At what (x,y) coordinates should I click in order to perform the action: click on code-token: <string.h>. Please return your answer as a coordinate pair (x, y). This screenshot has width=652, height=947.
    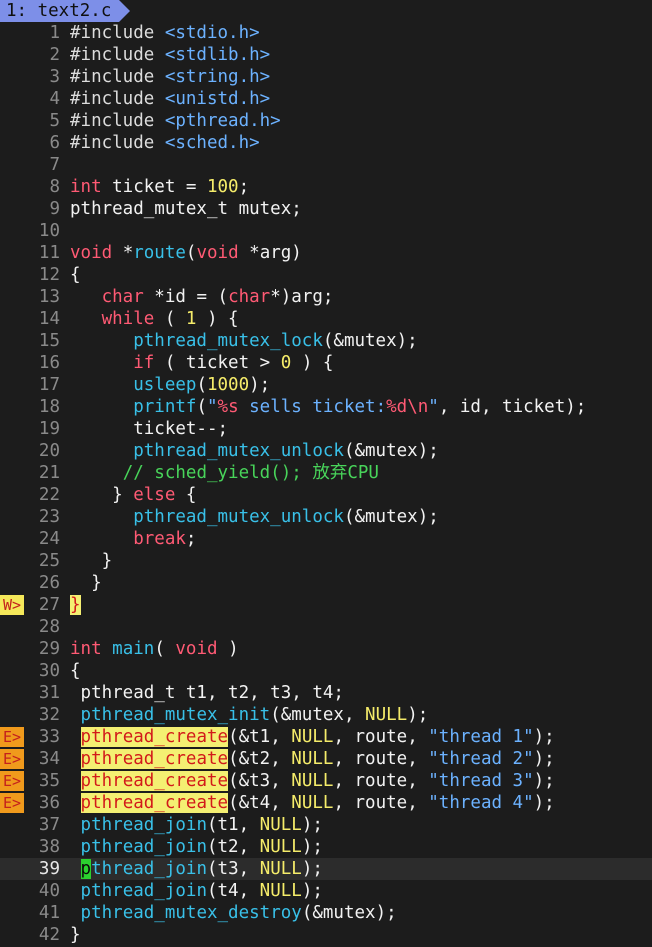
    Looking at the image, I should click on (217, 77).